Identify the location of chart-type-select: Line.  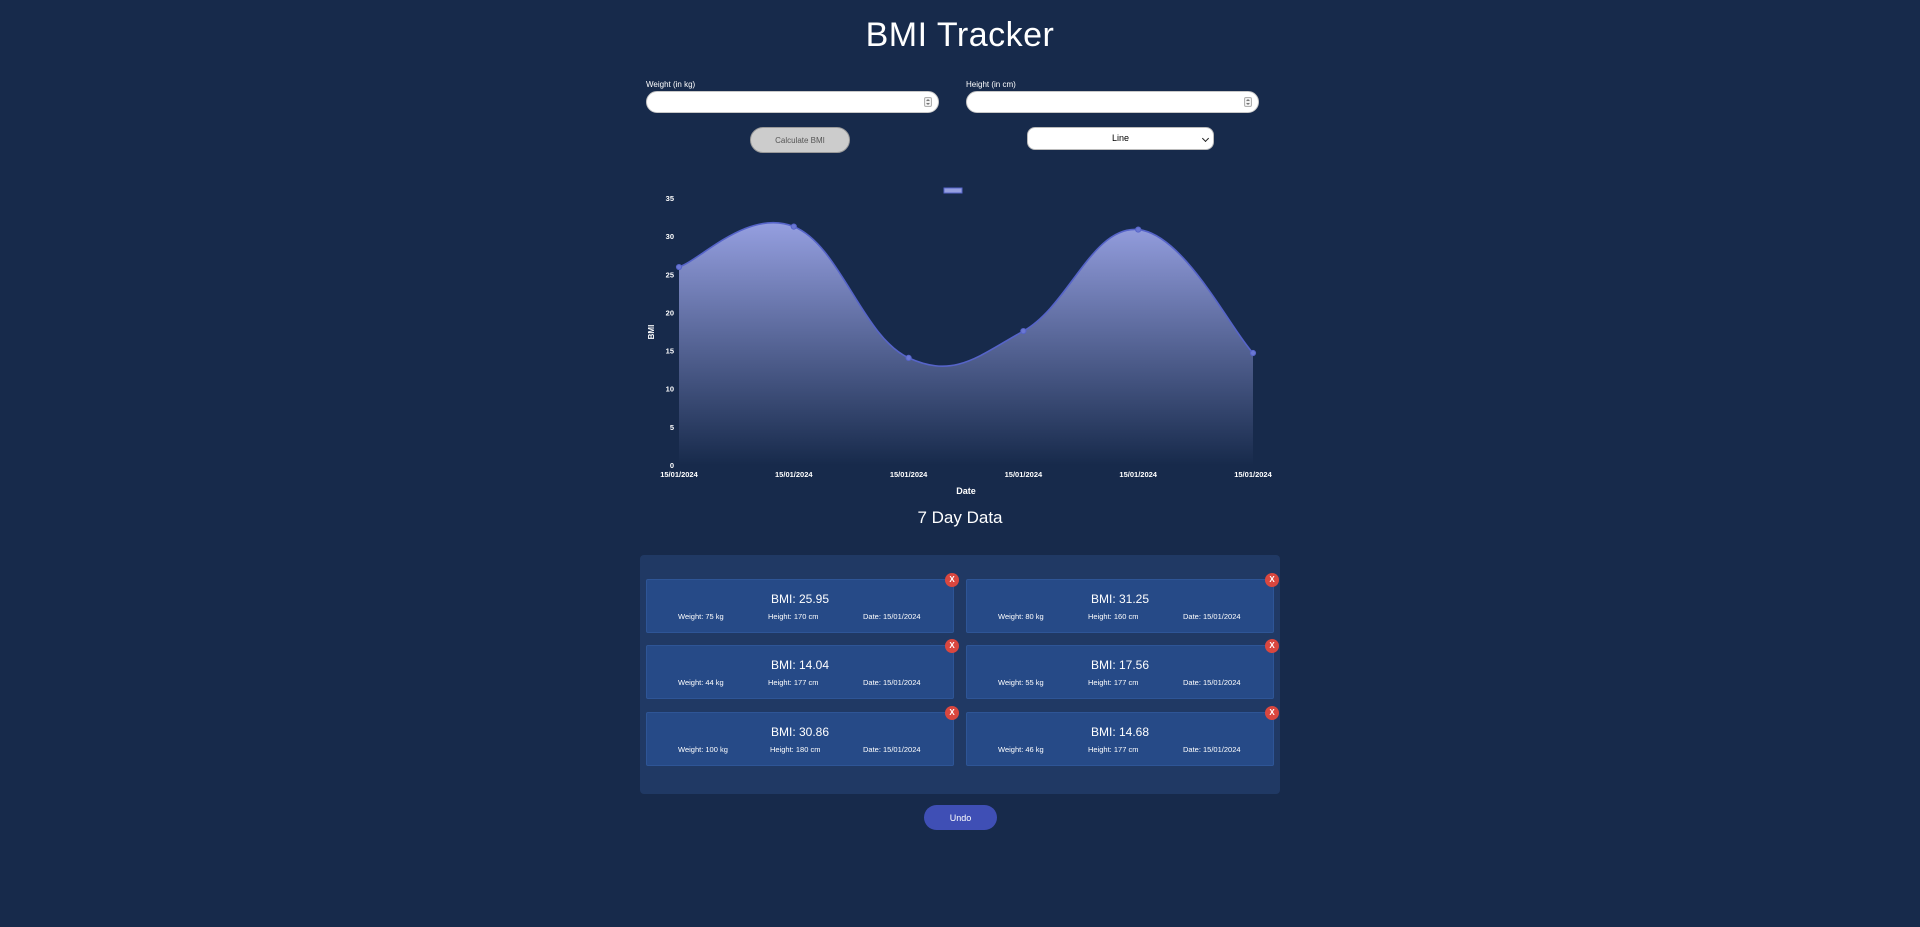
(1120, 138).